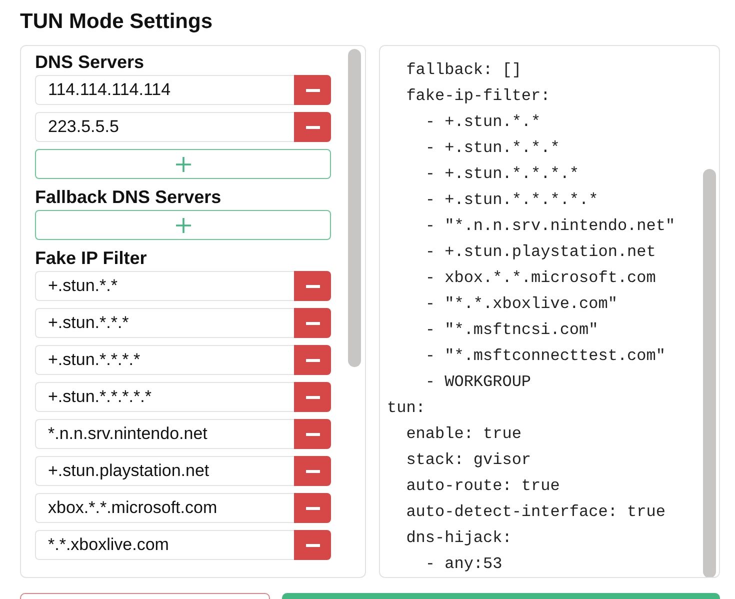 The height and width of the screenshot is (599, 735). Describe the element at coordinates (164, 545) in the screenshot. I see `text-field: *.*.xboxlive.com` at that location.